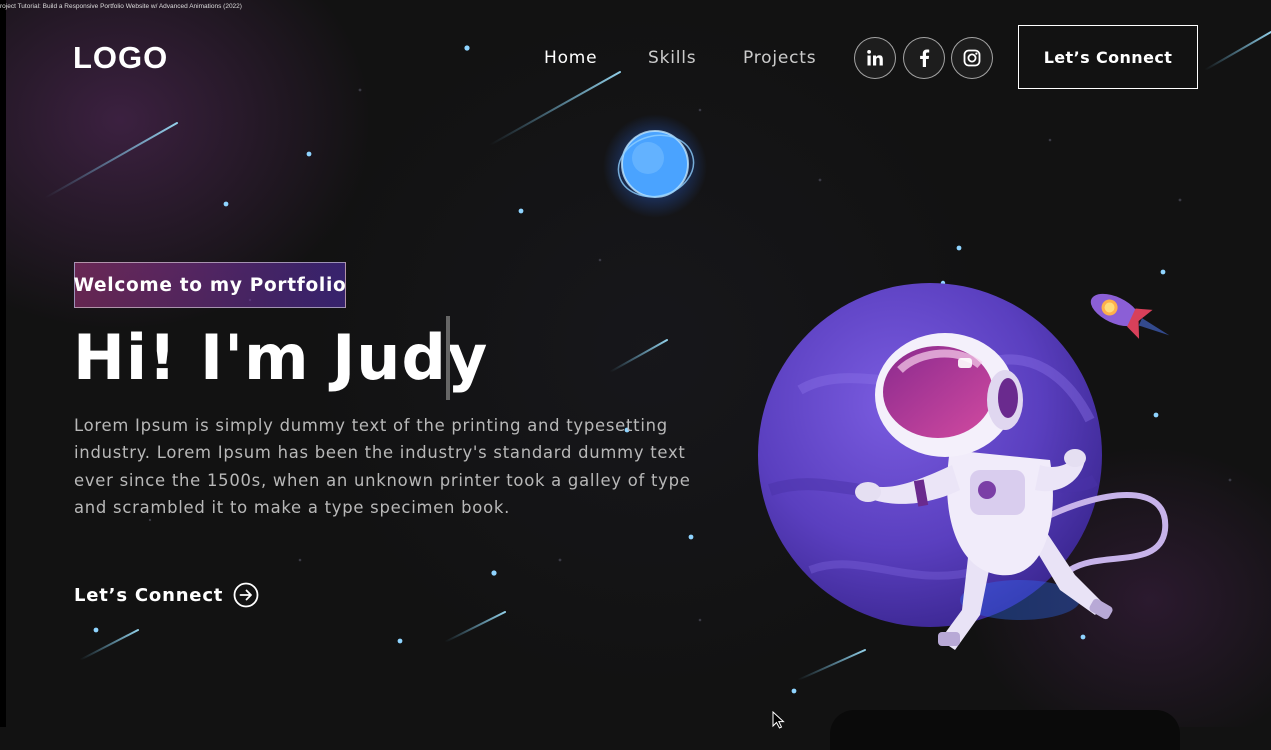  Describe the element at coordinates (570, 58) in the screenshot. I see `nav-link-home: Home` at that location.